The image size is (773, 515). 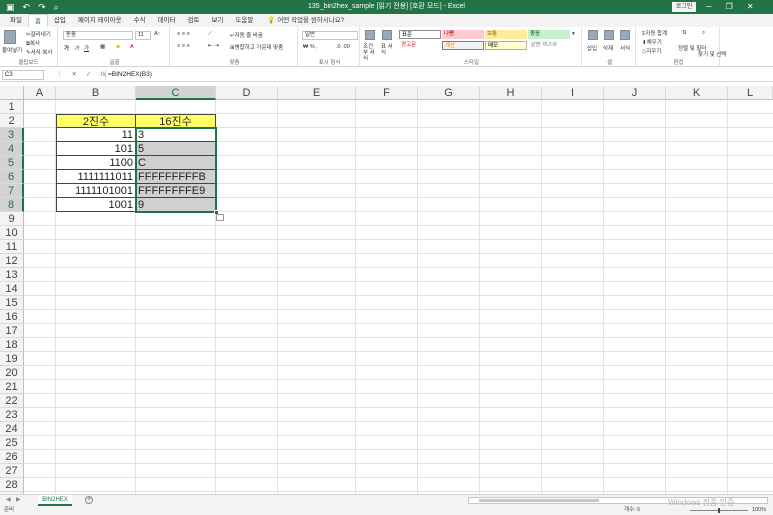 What do you see at coordinates (593, 35) in the screenshot?
I see `insert-cells-button` at bounding box center [593, 35].